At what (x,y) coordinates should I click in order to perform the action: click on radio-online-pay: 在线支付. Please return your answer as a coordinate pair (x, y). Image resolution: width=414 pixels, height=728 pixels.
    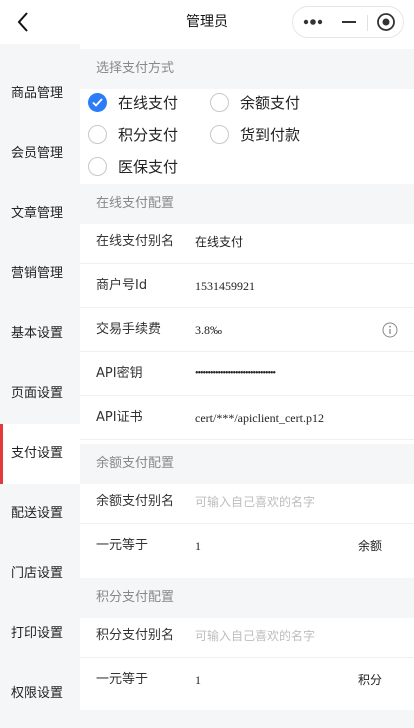
    Looking at the image, I should click on (133, 102).